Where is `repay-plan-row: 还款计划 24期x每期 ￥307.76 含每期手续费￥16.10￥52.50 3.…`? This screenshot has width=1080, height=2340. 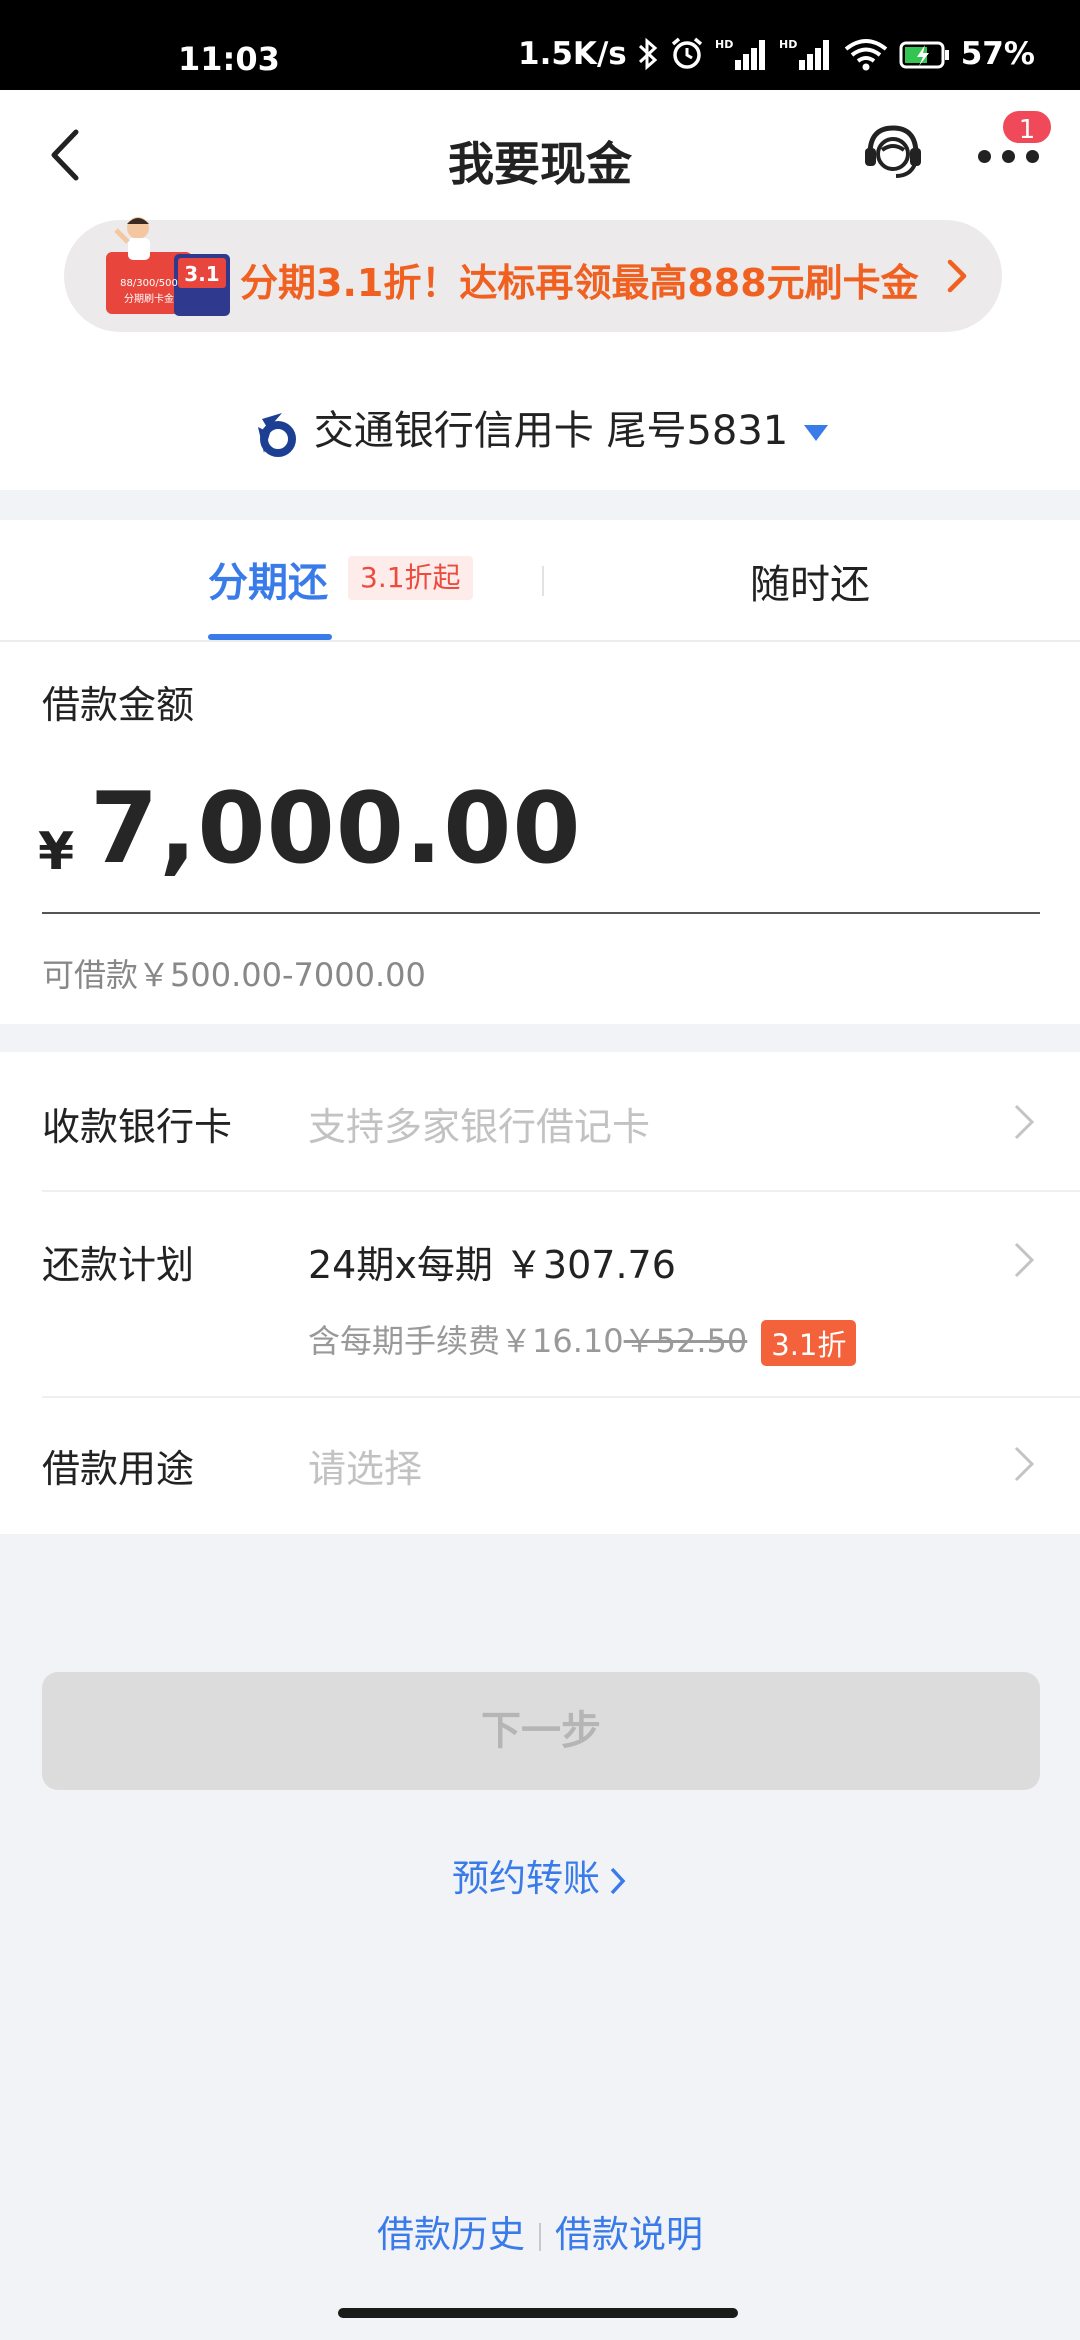
repay-plan-row: 还款计划 24期x每期 ￥307.76 含每期手续费￥16.10￥52.50 3.… is located at coordinates (540, 1295).